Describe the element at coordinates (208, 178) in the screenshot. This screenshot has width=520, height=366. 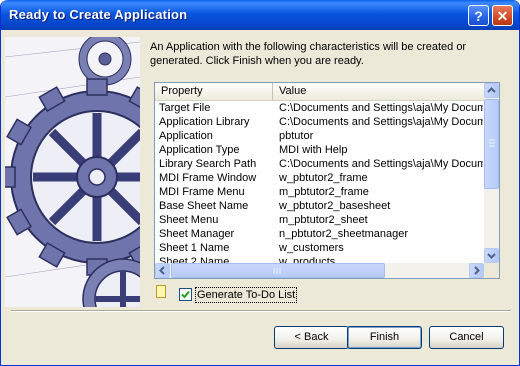
I see `property-cell: MDI Frame Window` at that location.